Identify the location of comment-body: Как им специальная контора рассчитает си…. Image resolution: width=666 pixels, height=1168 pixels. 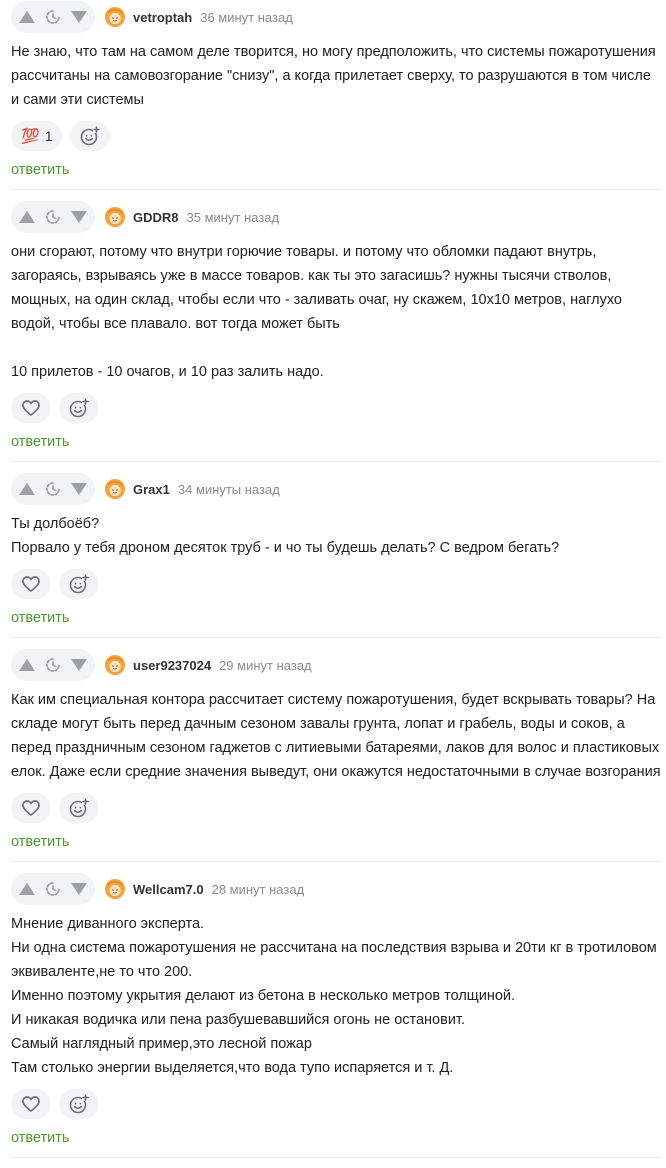
(336, 736).